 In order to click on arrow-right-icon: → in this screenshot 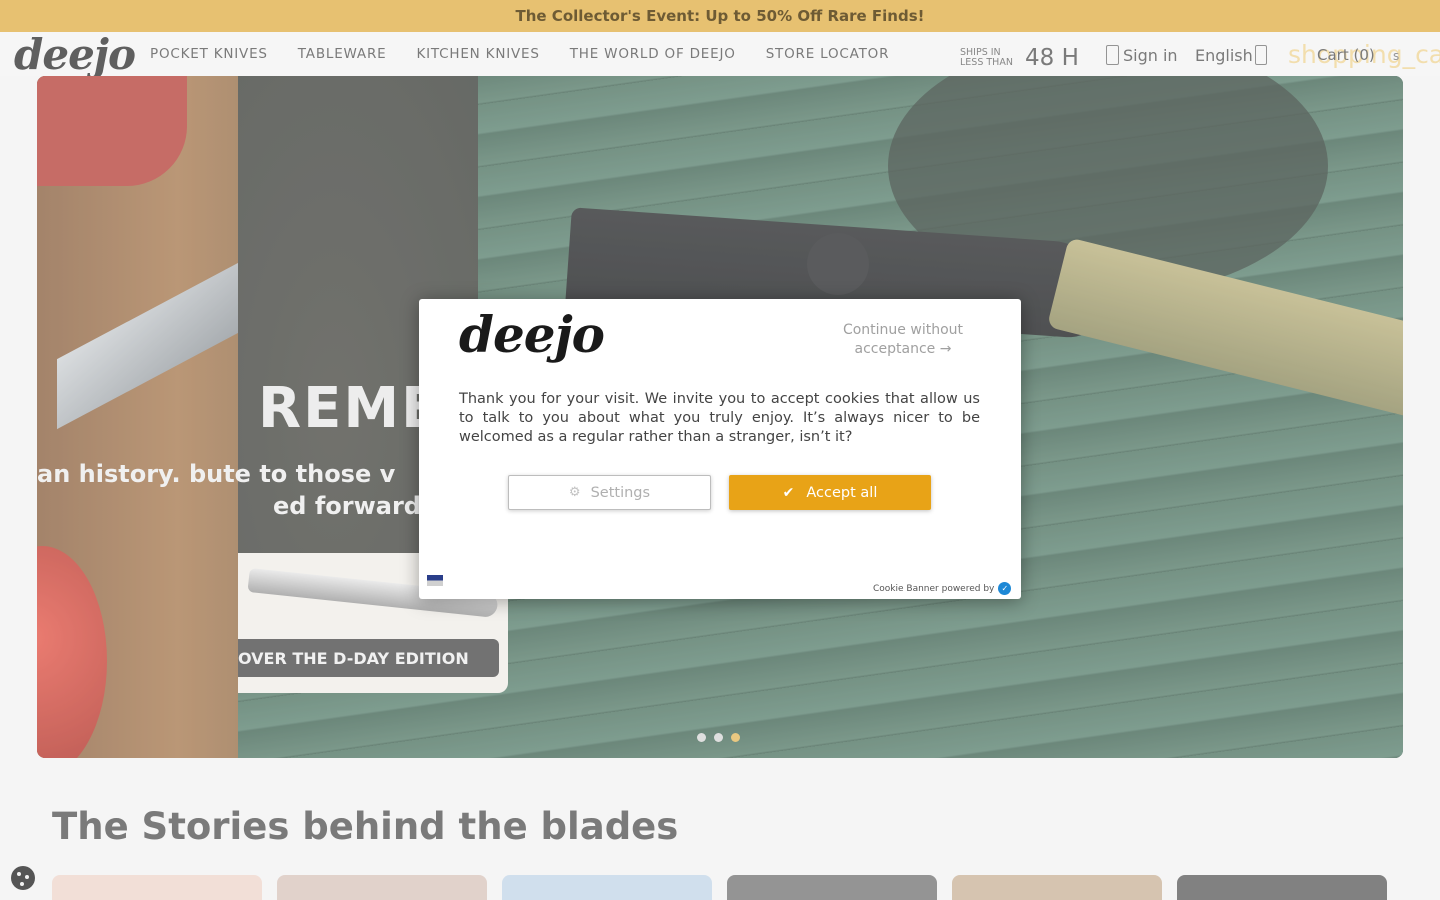, I will do `click(945, 349)`.